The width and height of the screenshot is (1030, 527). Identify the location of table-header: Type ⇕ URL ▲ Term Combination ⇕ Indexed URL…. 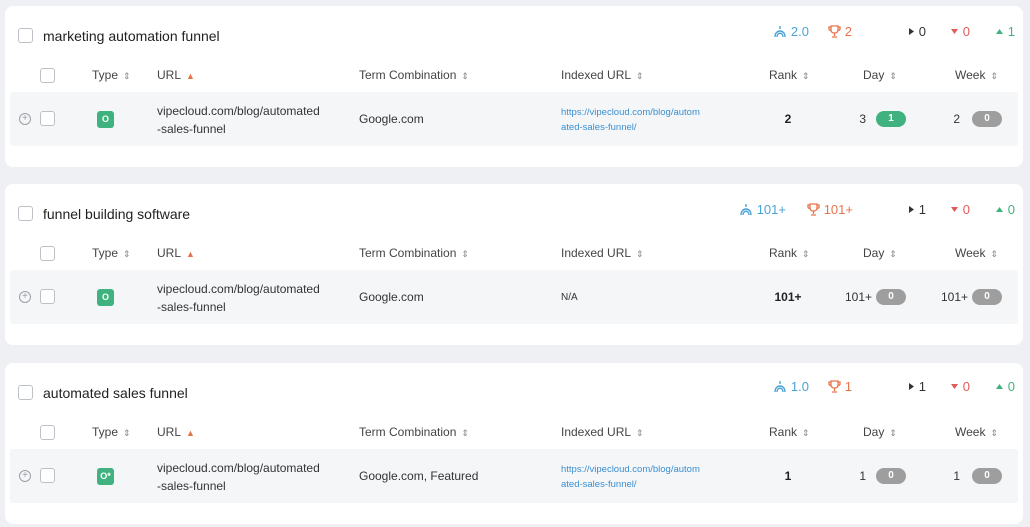
(514, 75).